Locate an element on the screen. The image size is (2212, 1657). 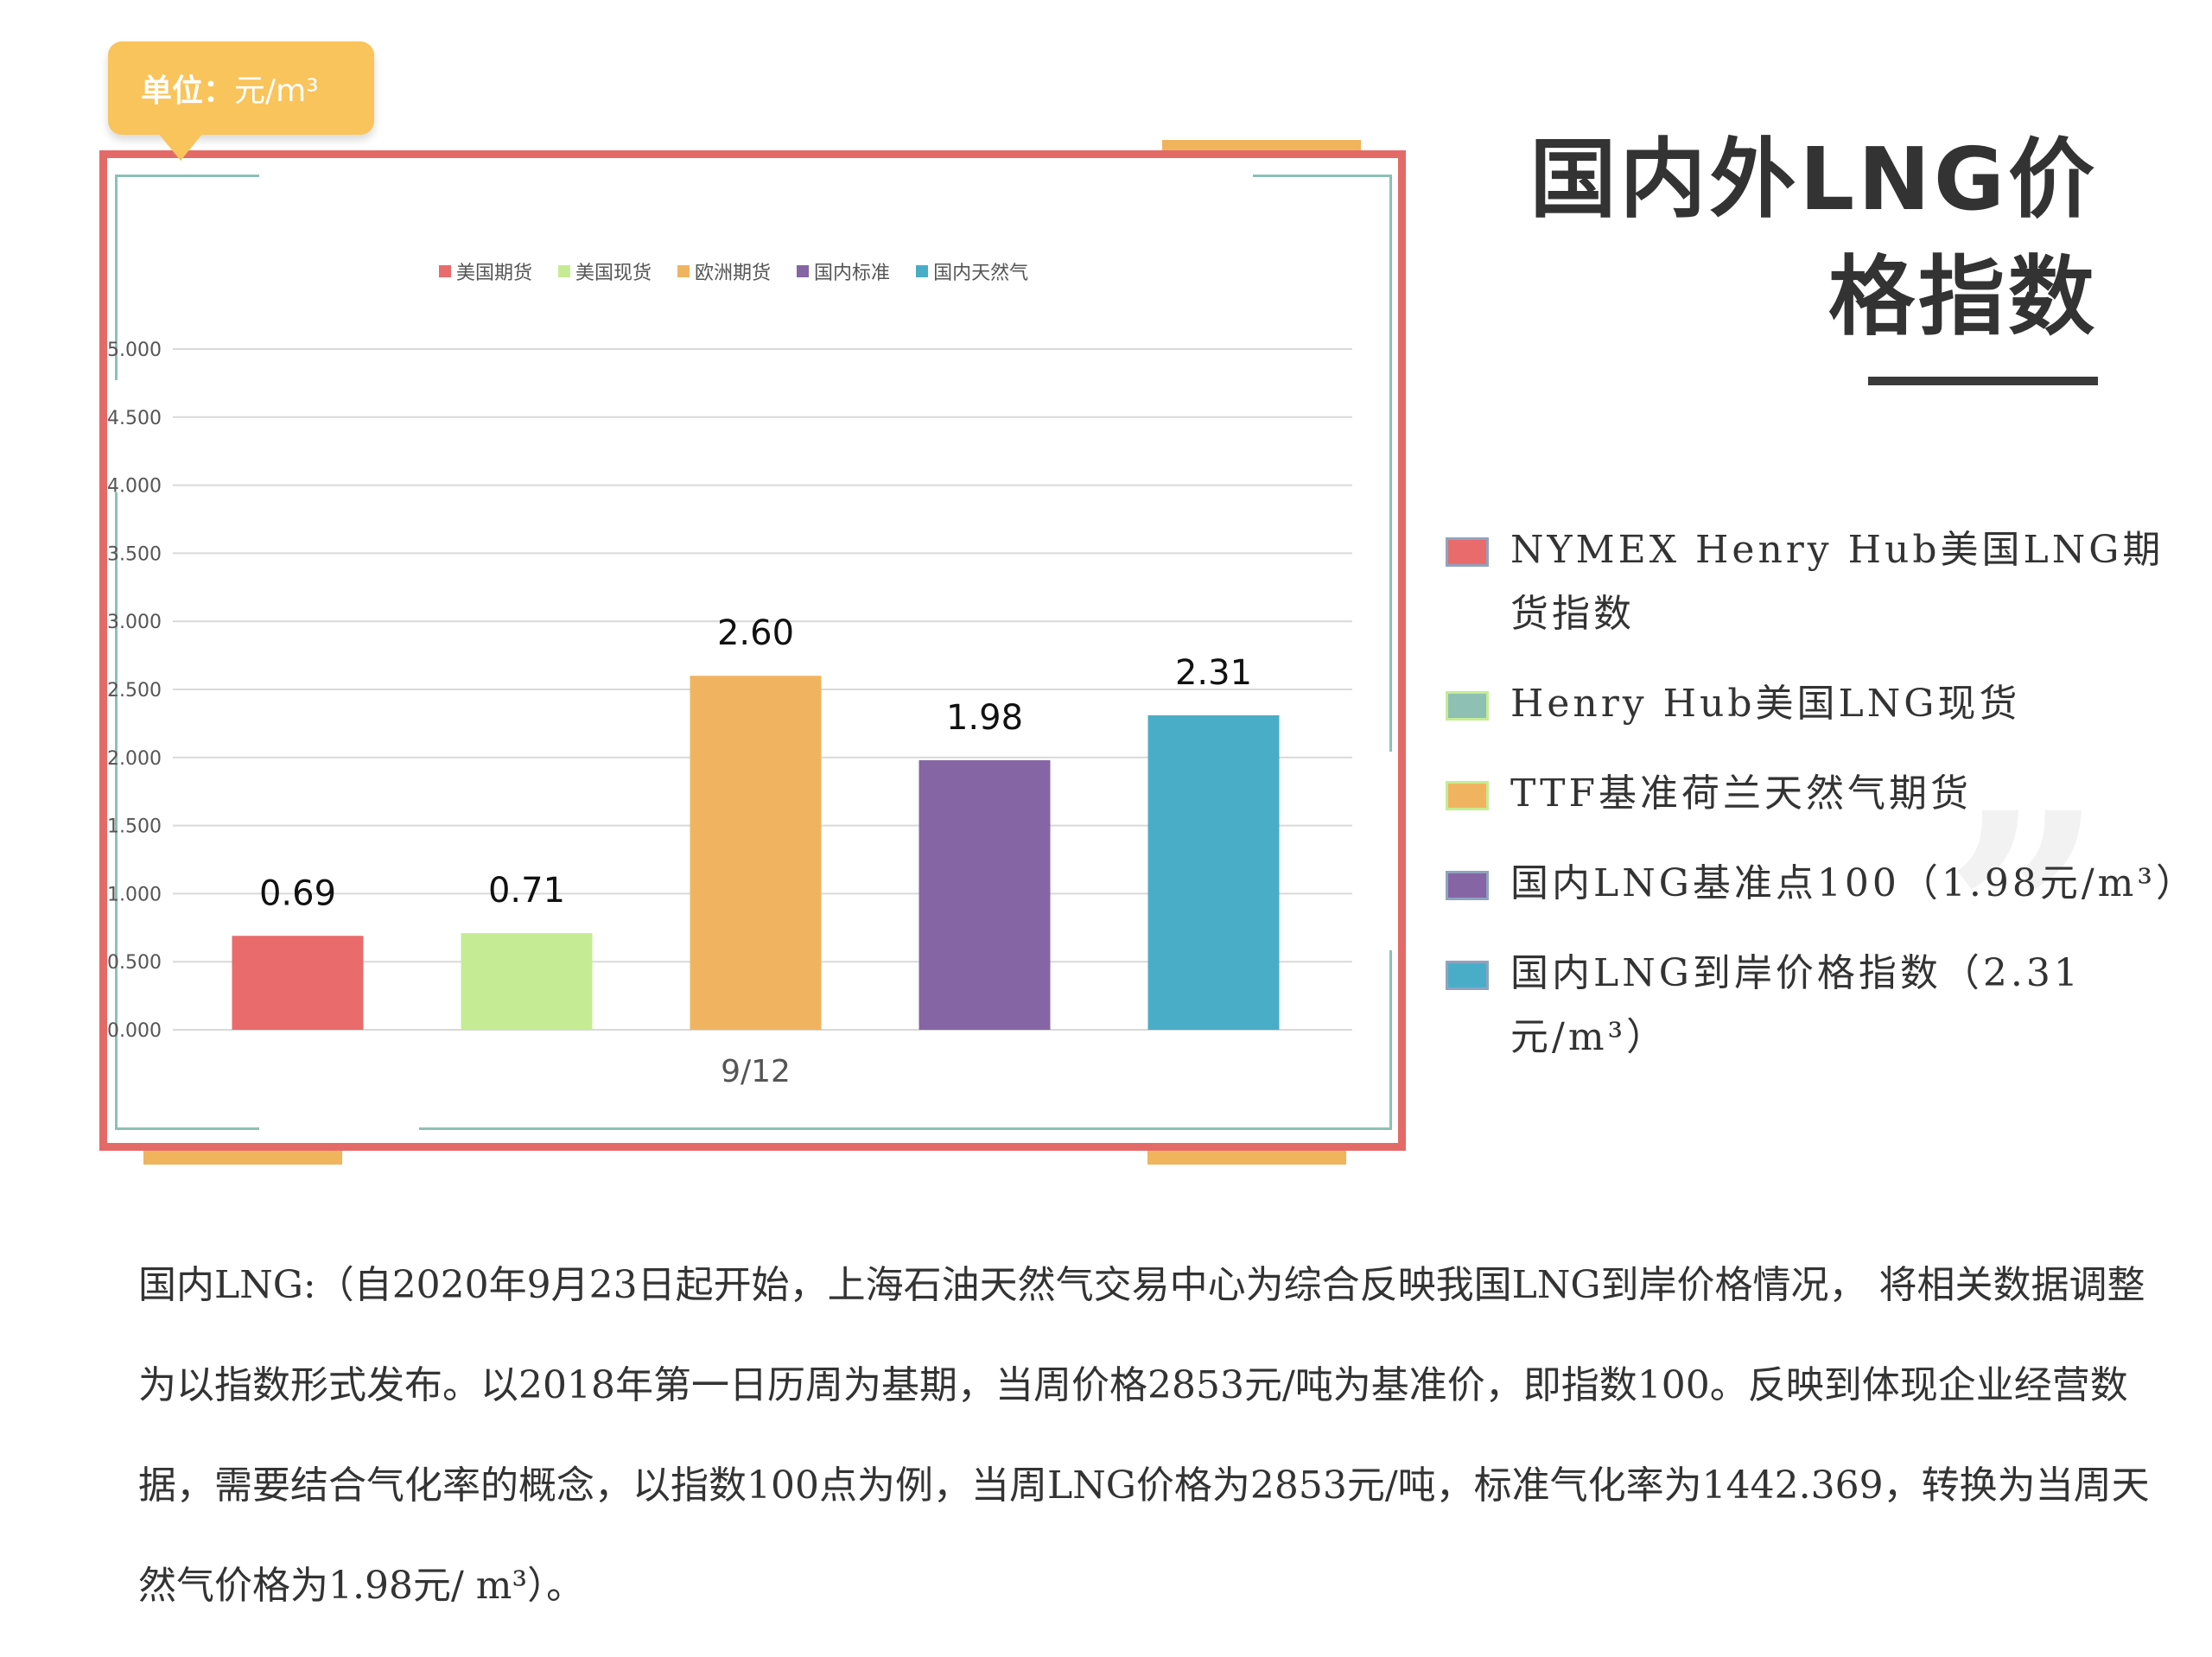
unit-tag: 单位： 元/m³ is located at coordinates (241, 101).